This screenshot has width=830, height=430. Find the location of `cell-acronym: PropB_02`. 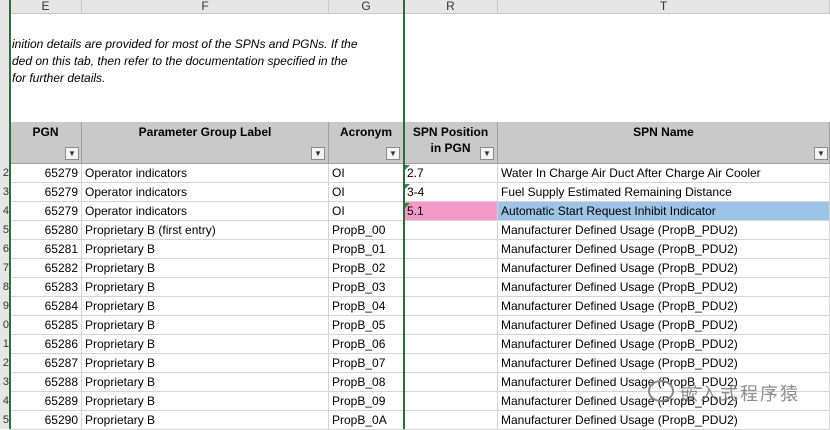

cell-acronym: PropB_02 is located at coordinates (366, 268).